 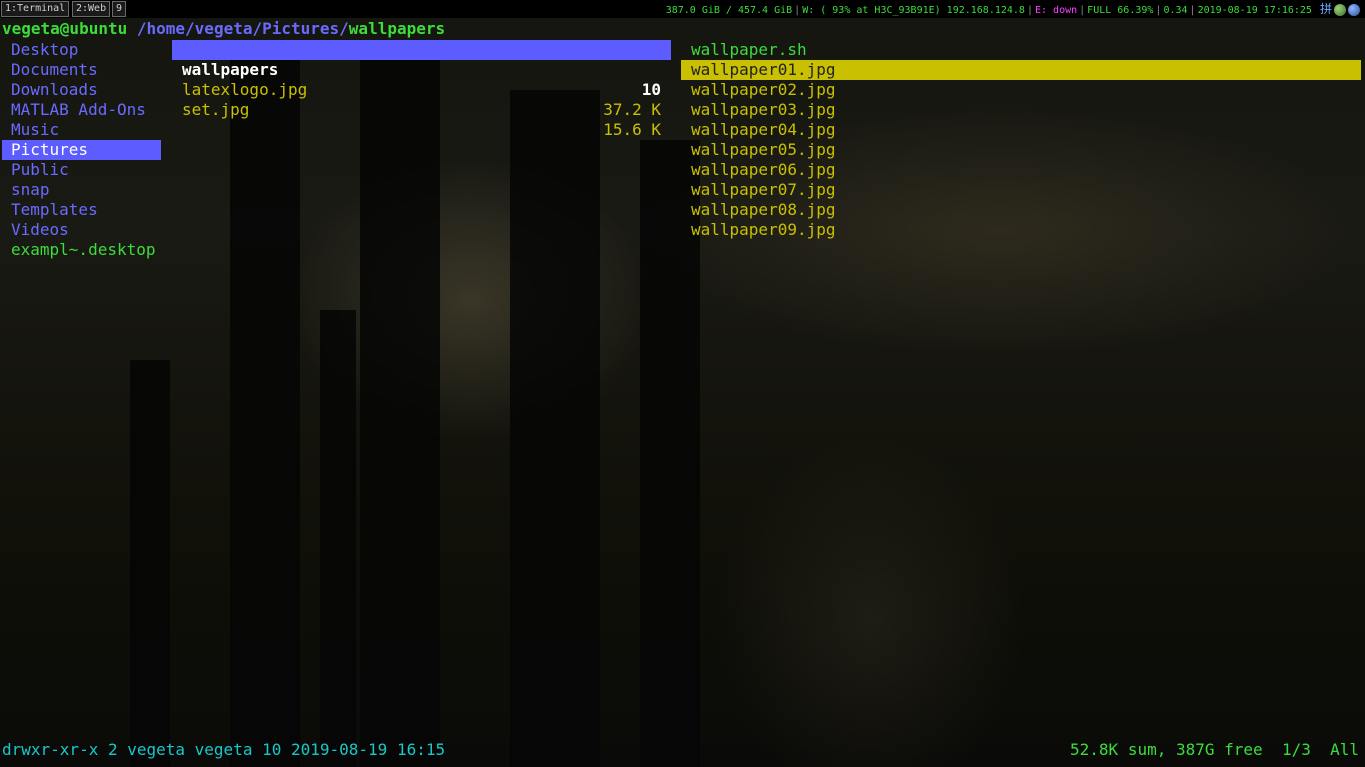 What do you see at coordinates (421, 109) in the screenshot?
I see `current-dir-entry-set: set.jpg 15.6 K` at bounding box center [421, 109].